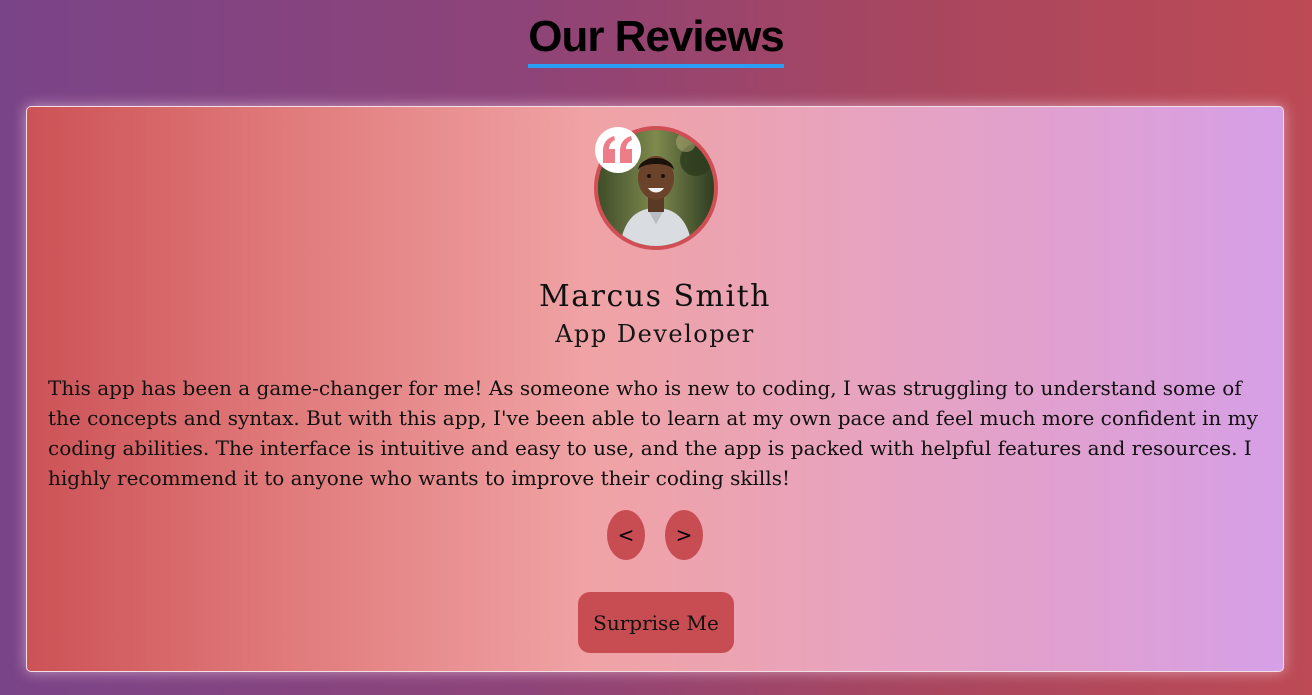 The width and height of the screenshot is (1312, 695). Describe the element at coordinates (684, 535) in the screenshot. I see `next-review-button: >` at that location.